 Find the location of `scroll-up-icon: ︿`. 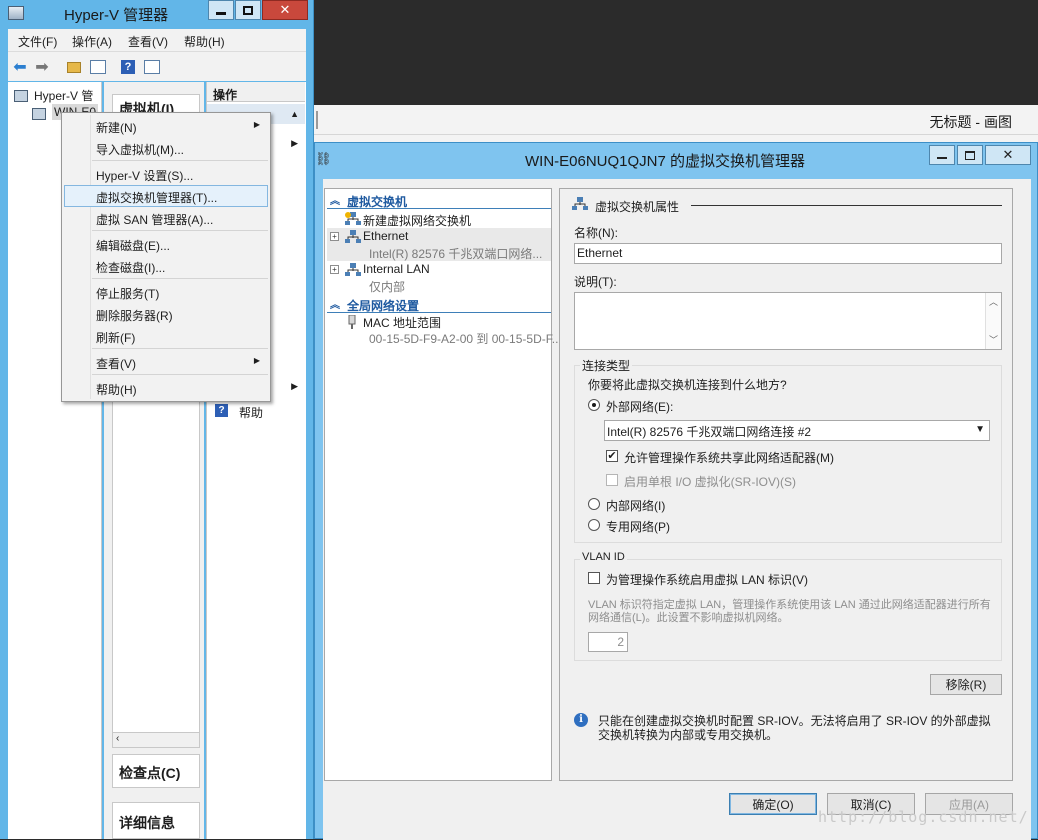

scroll-up-icon: ︿ is located at coordinates (993, 301).